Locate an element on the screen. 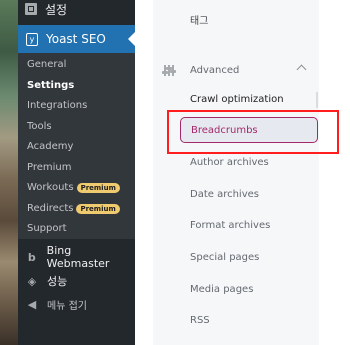  submenu-label: Redirects is located at coordinates (50, 208).